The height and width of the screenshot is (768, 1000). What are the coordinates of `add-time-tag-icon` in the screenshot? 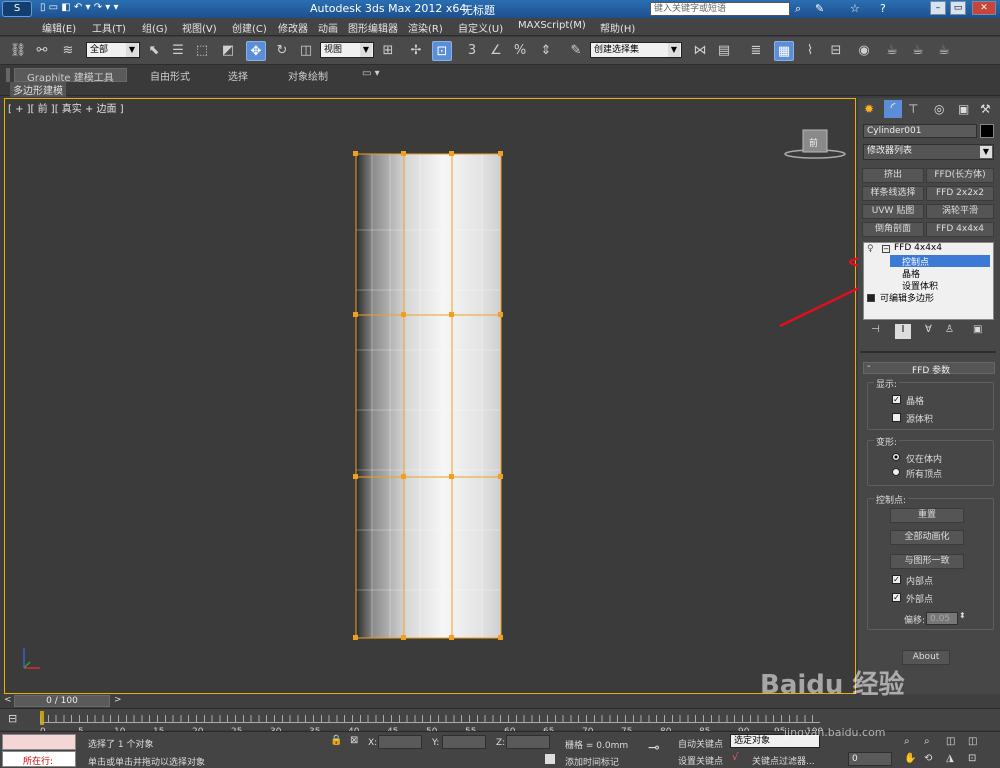 It's located at (550, 759).